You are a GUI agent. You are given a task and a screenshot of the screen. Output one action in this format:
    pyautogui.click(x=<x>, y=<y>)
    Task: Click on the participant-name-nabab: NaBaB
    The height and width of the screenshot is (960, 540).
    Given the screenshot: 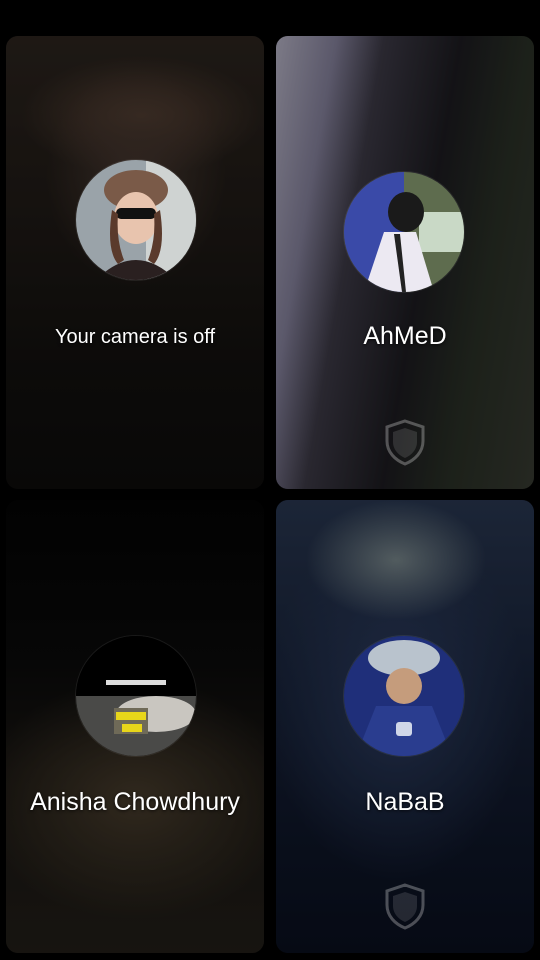 What is the action you would take?
    pyautogui.click(x=405, y=802)
    